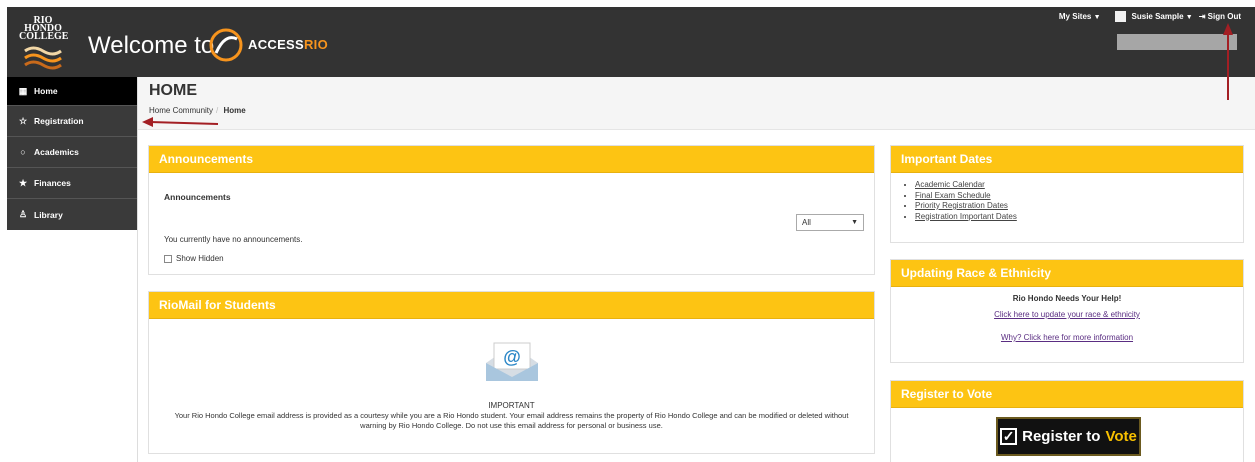  Describe the element at coordinates (59, 121) in the screenshot. I see `sidebar-item-label: Registration` at that location.